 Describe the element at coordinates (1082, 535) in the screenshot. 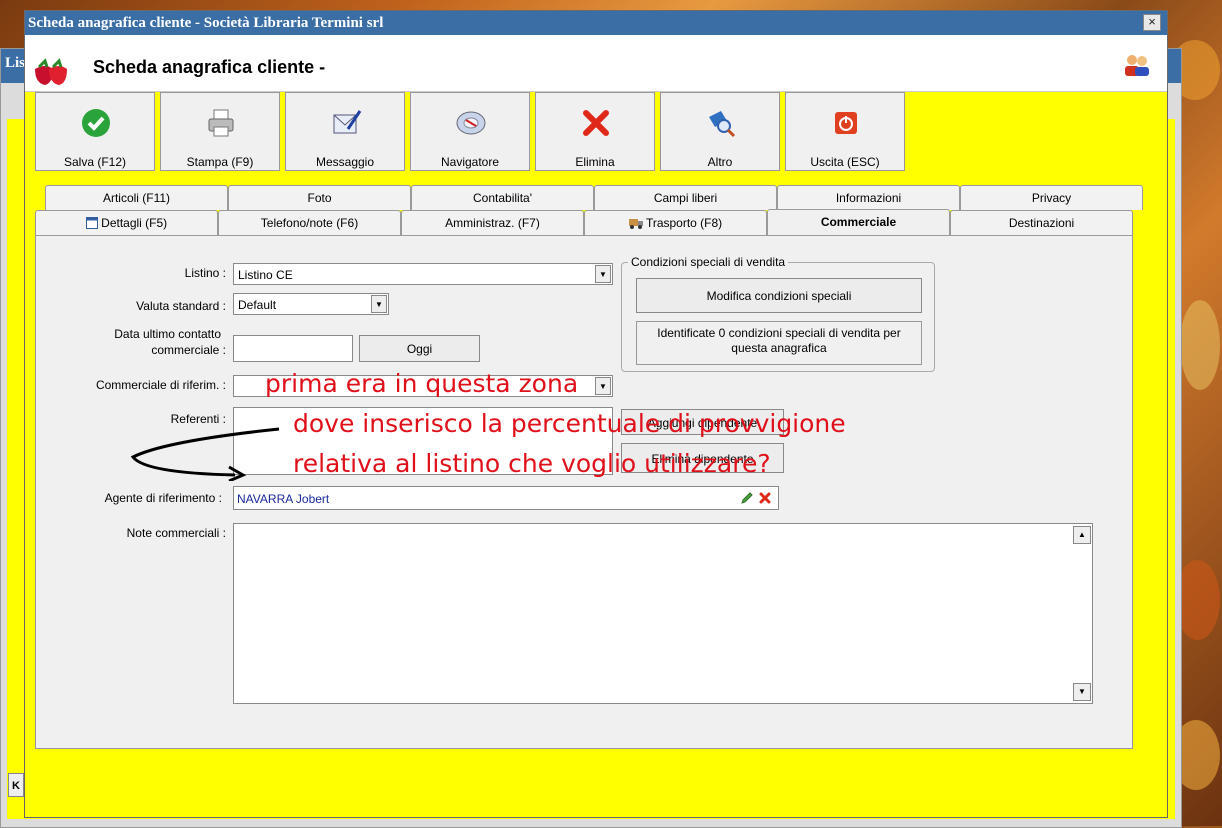

I see `scroll-up-icon: ▲` at that location.